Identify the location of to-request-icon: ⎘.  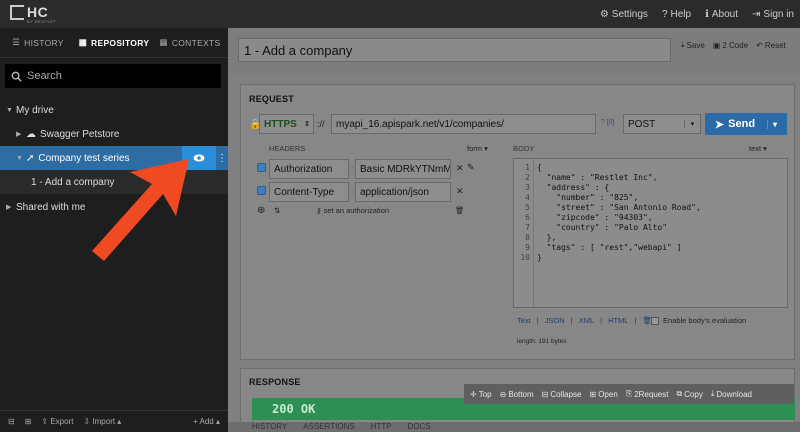
(629, 393).